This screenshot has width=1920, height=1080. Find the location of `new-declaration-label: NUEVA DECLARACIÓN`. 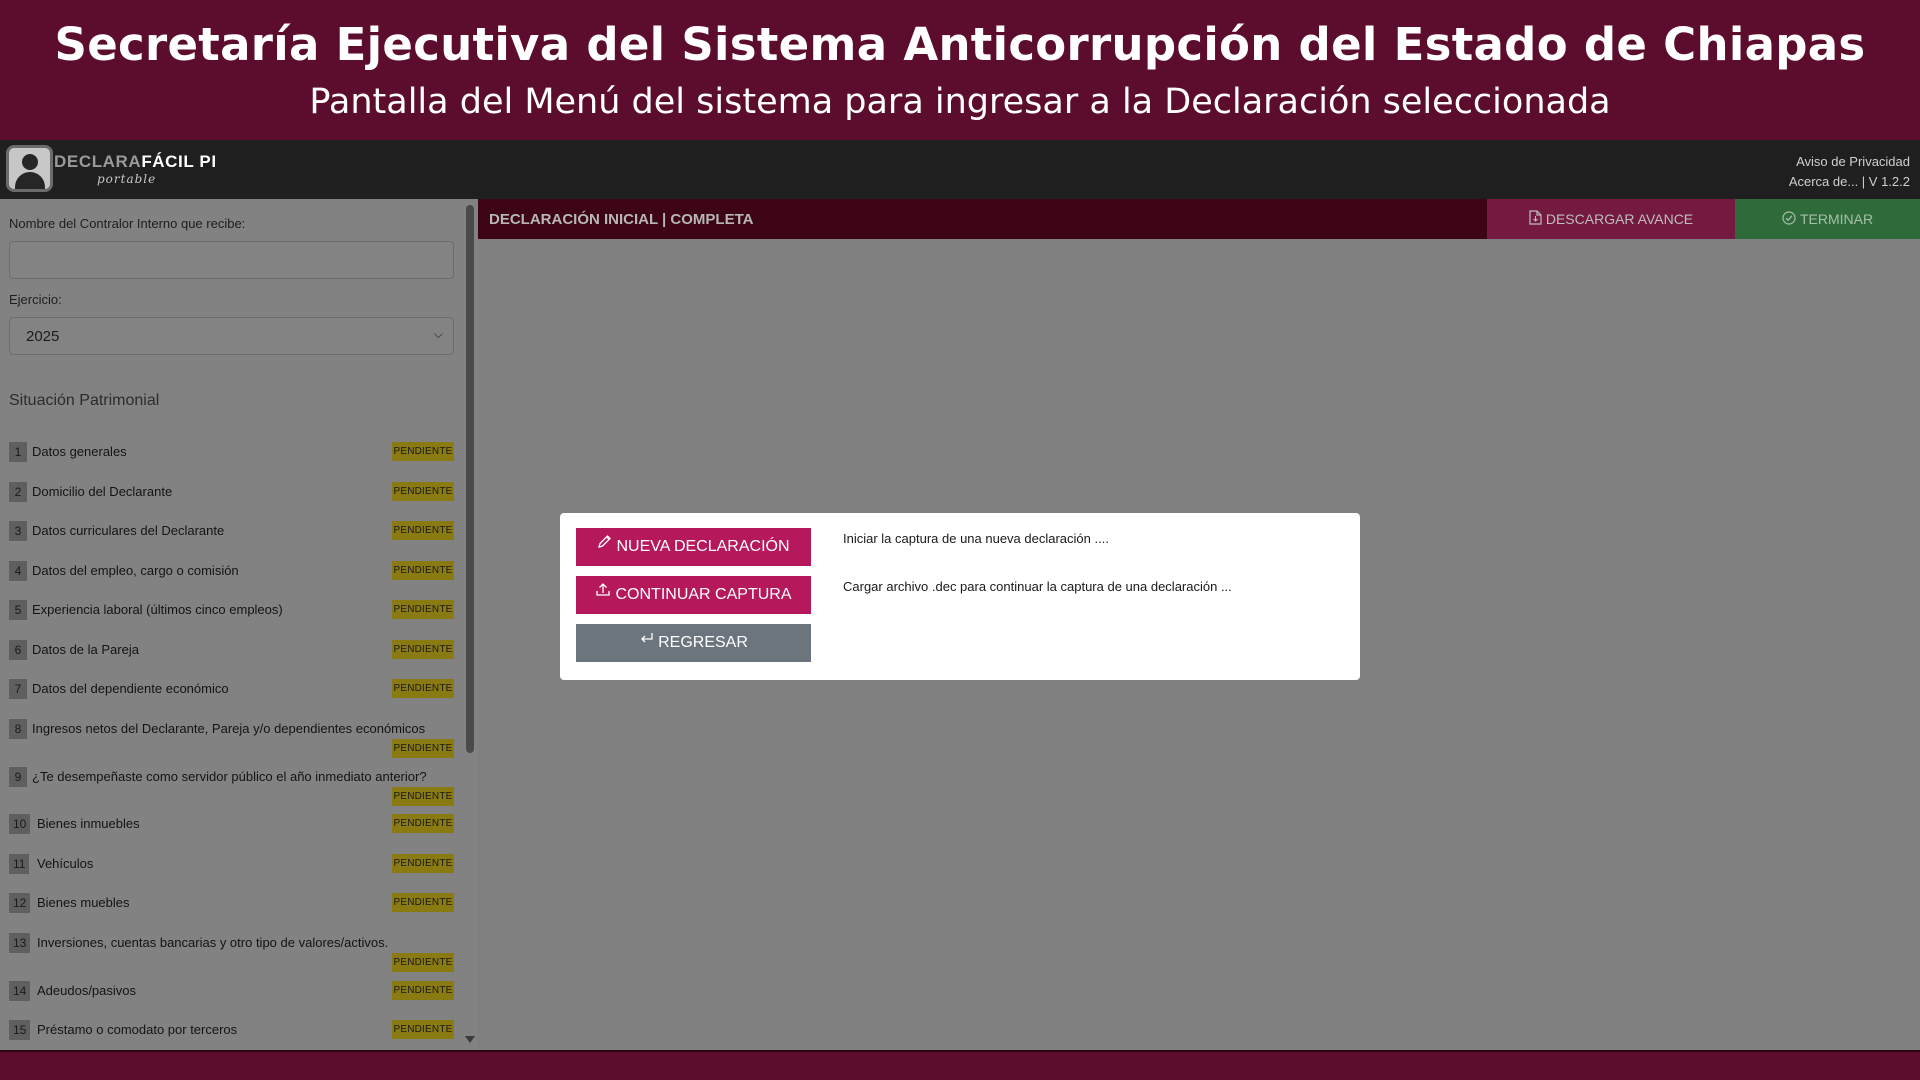

new-declaration-label: NUEVA DECLARACIÓN is located at coordinates (703, 546).